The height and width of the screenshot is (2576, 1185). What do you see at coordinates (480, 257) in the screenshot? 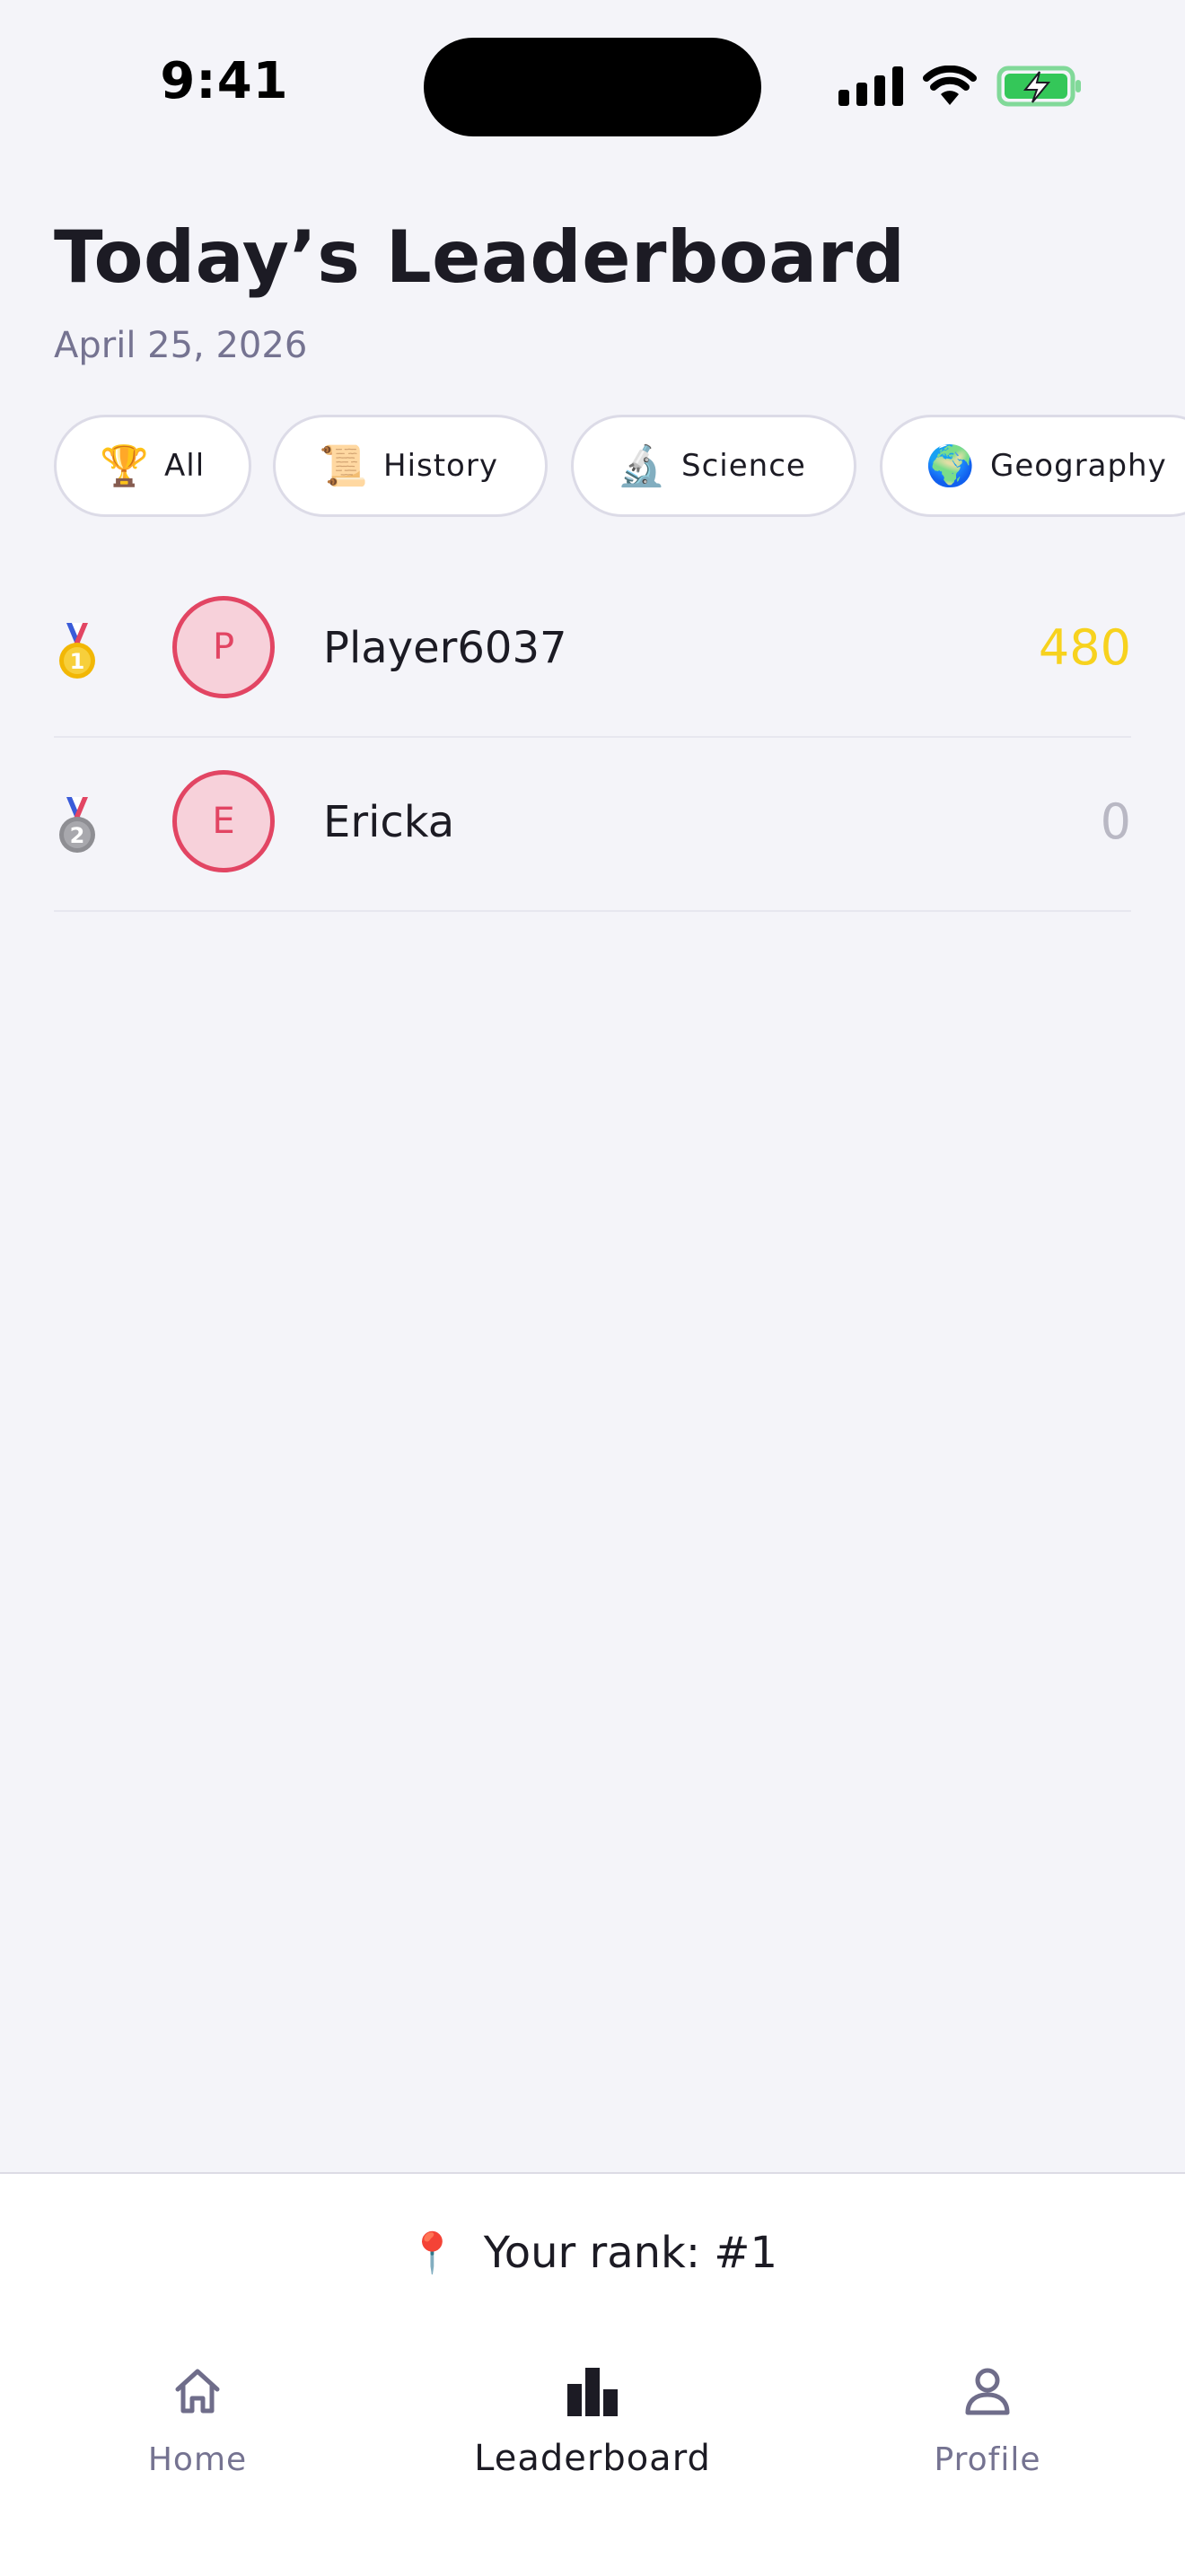
I see `page-title: Today’s Leaderboard` at bounding box center [480, 257].